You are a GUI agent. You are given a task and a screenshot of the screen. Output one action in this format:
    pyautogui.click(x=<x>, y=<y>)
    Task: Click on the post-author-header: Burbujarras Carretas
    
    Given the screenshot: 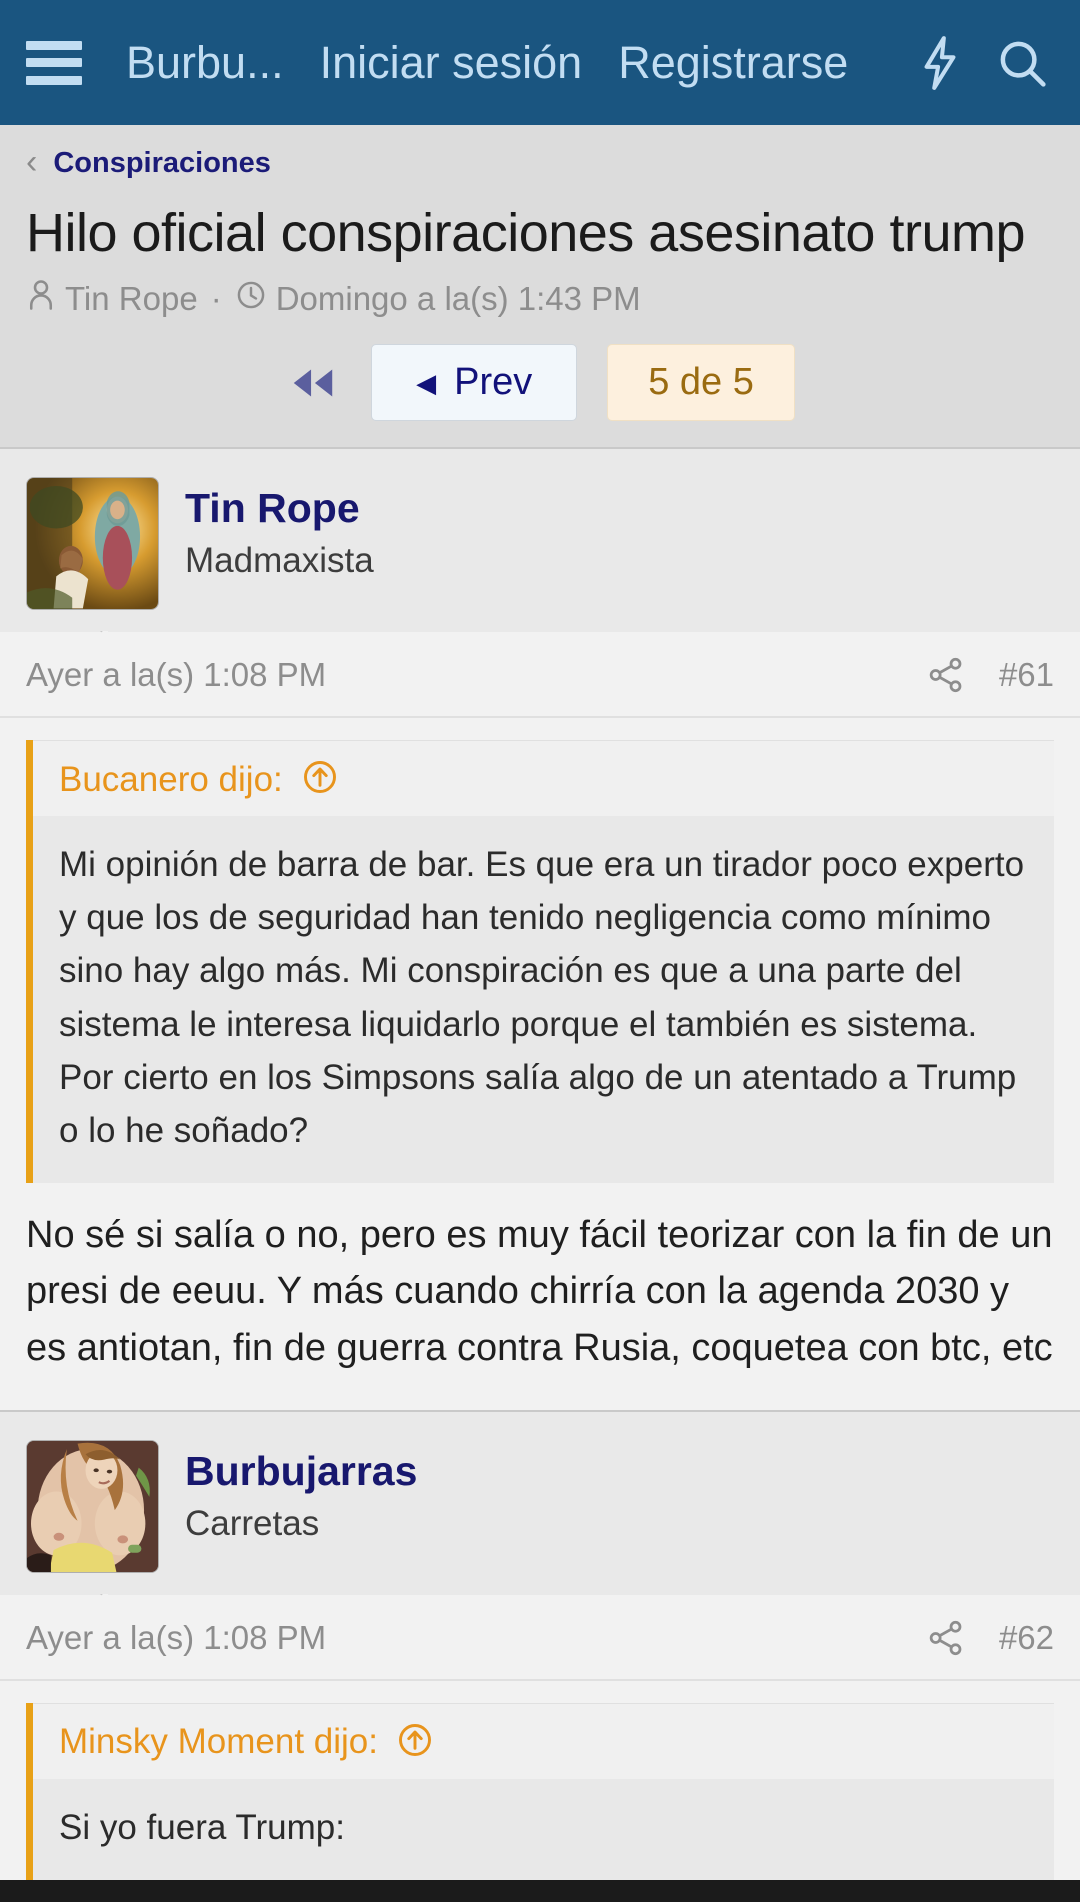 What is the action you would take?
    pyautogui.click(x=540, y=1503)
    